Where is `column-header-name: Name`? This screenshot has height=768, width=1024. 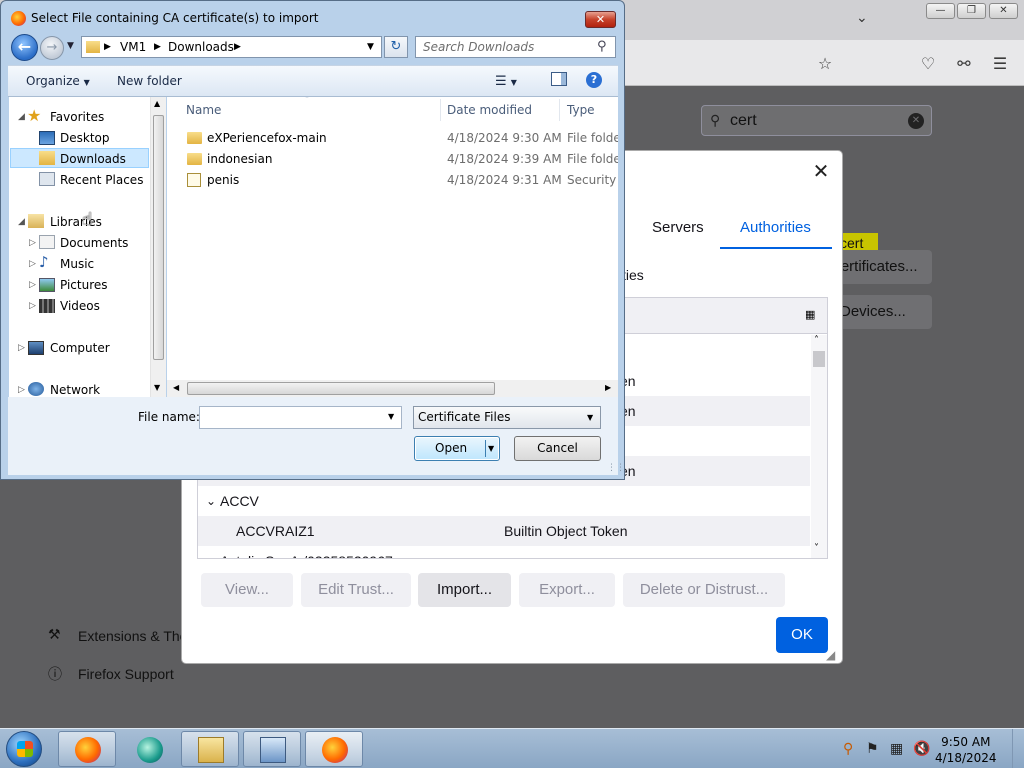
column-header-name: Name is located at coordinates (203, 110).